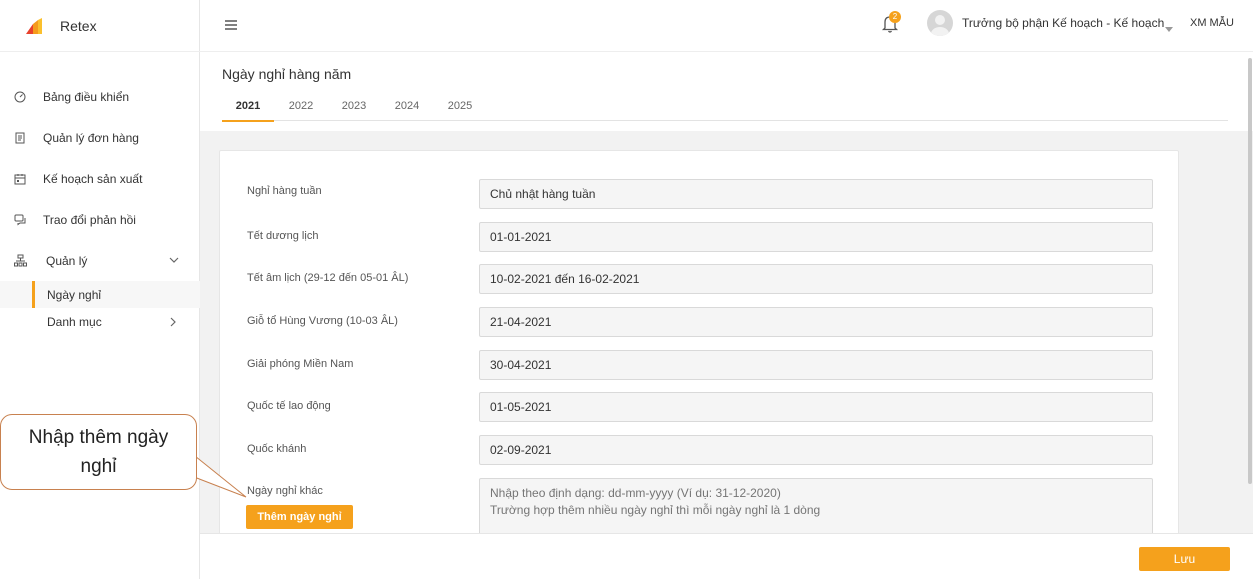  Describe the element at coordinates (20, 97) in the screenshot. I see `dashboard-icon` at that location.